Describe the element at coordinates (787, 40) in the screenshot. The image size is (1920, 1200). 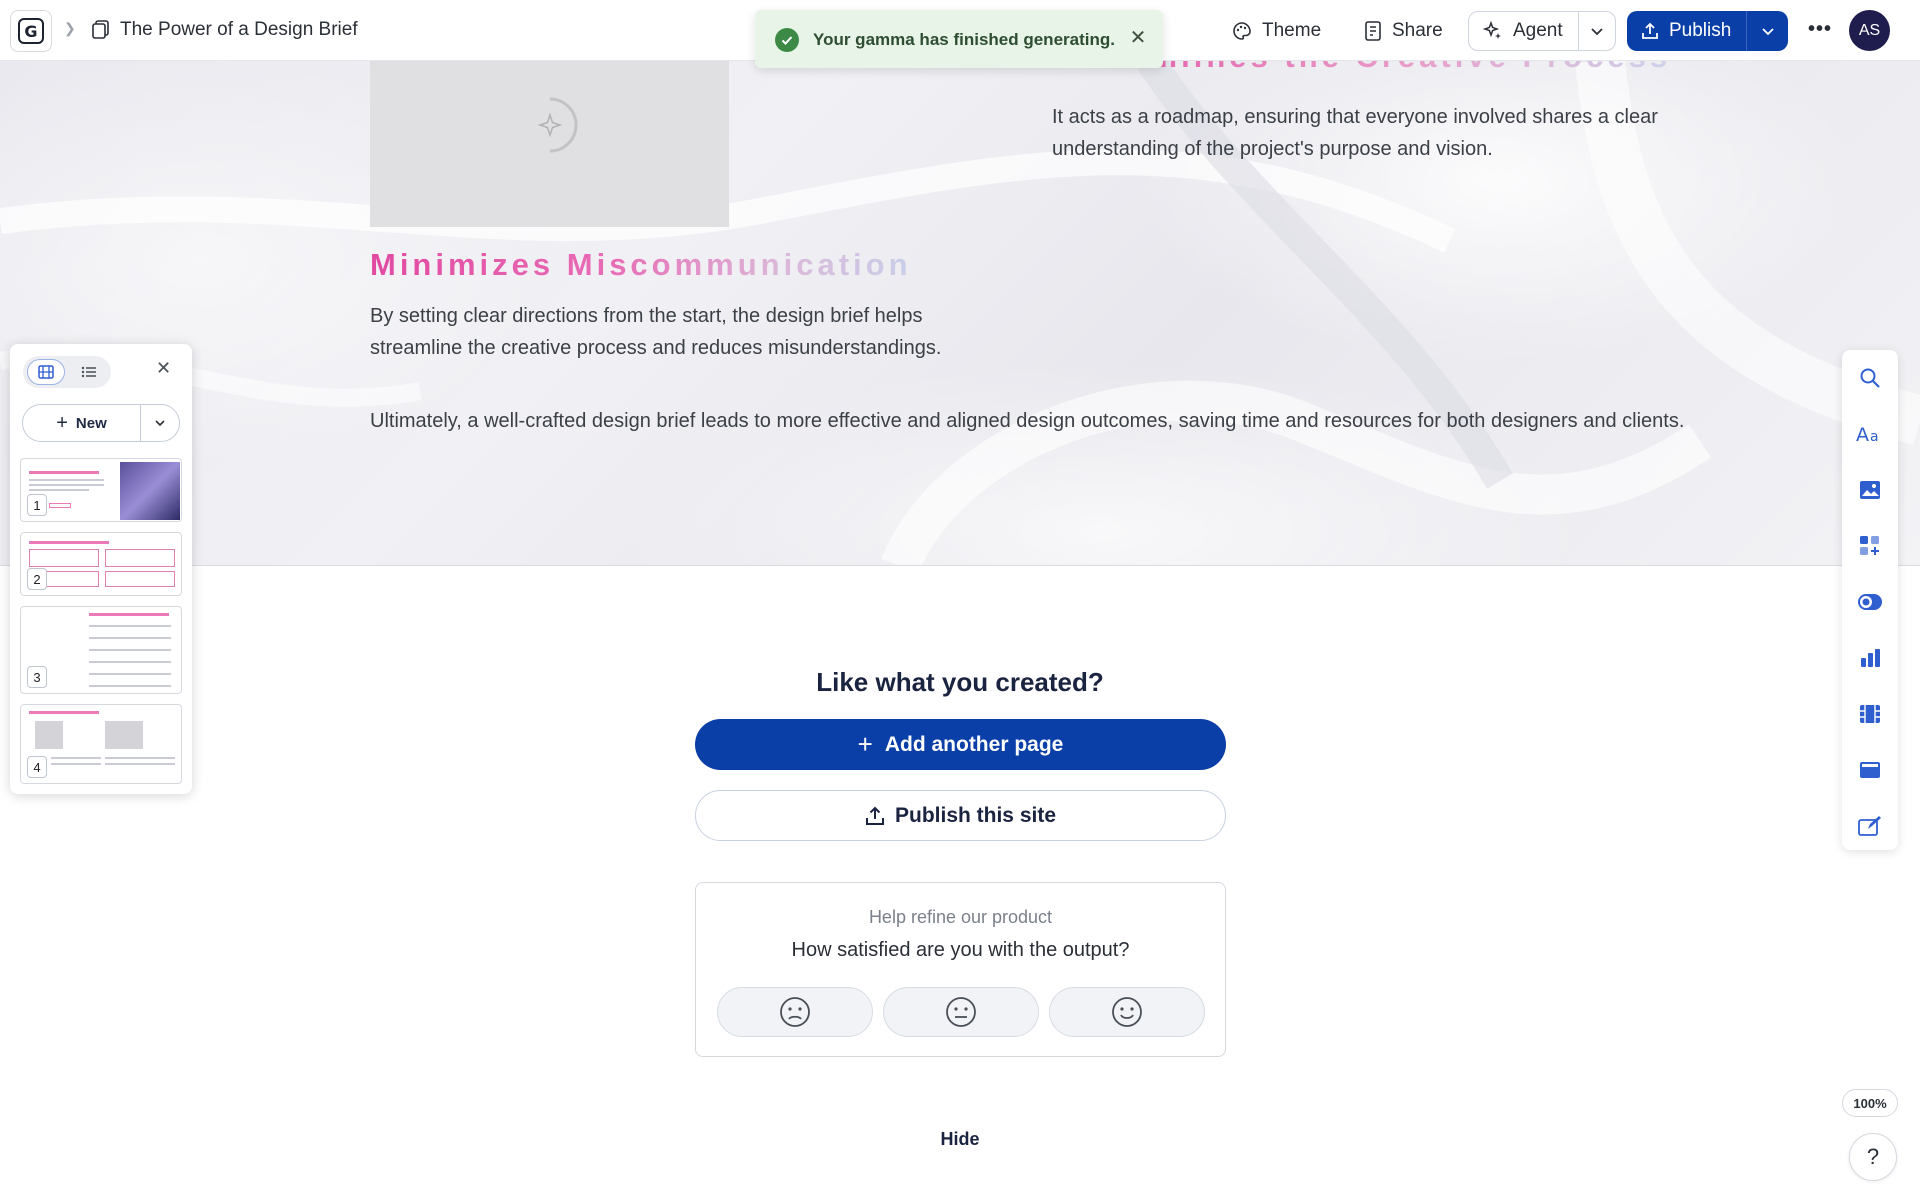
I see `check-circle-icon` at that location.